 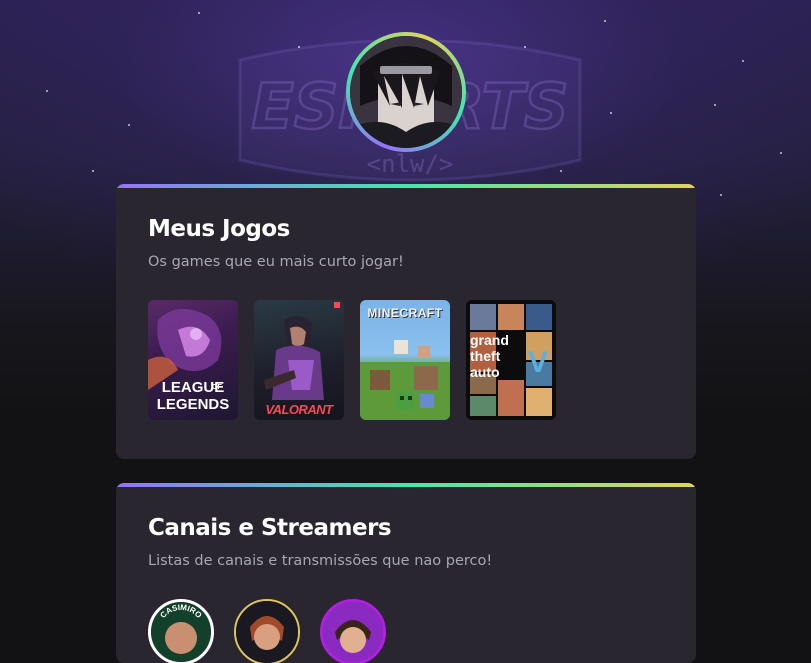 I want to click on game-card-valorant: VALORANT, so click(x=299, y=360).